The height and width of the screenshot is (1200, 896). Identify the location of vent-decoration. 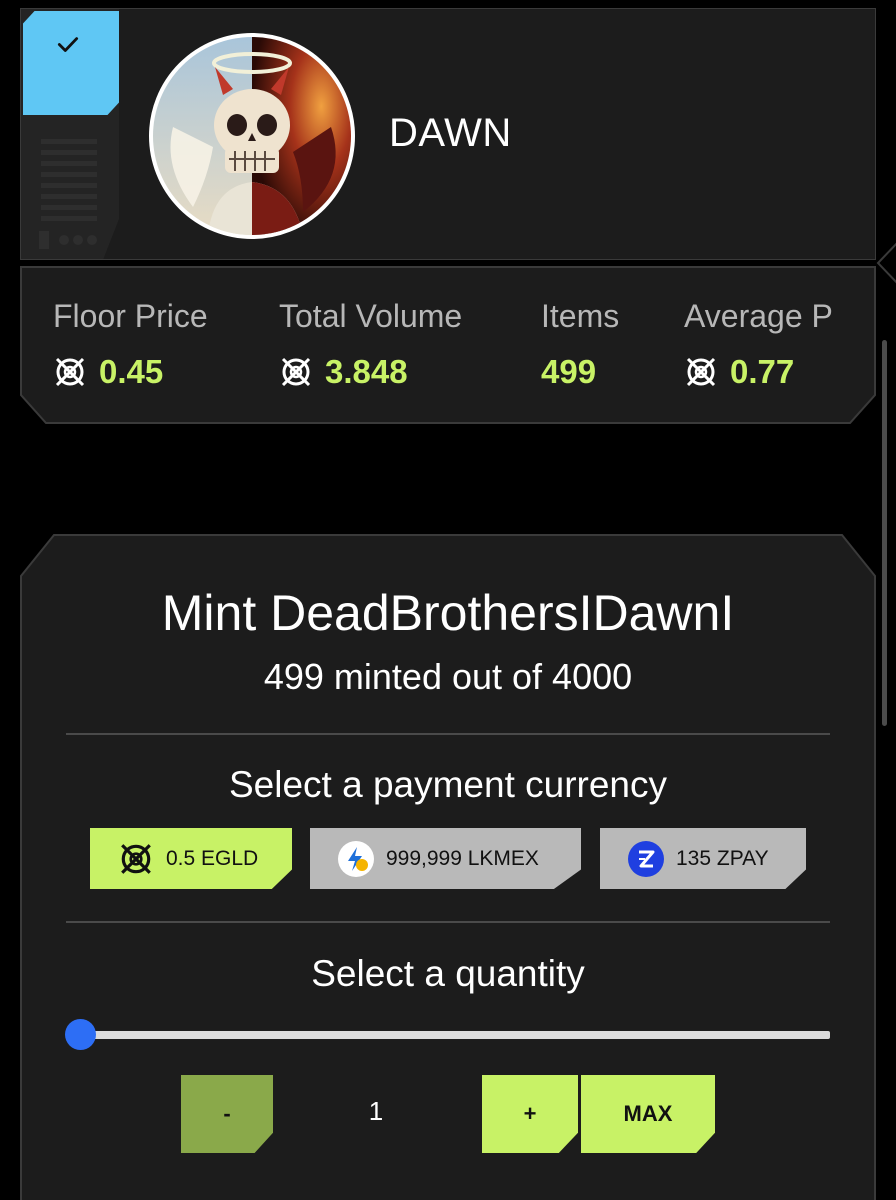
(71, 183).